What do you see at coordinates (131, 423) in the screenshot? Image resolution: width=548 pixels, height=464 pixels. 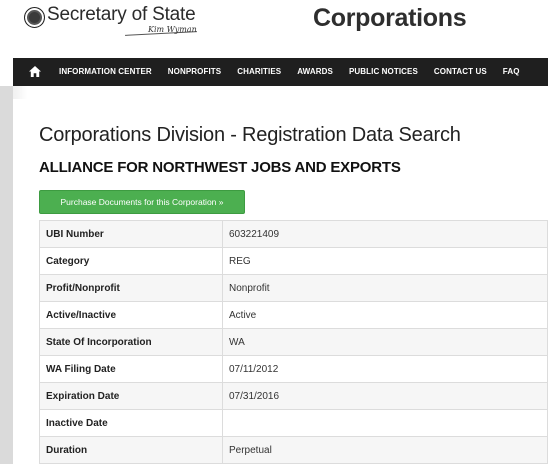 I see `inactive-date-label: Inactive Date` at bounding box center [131, 423].